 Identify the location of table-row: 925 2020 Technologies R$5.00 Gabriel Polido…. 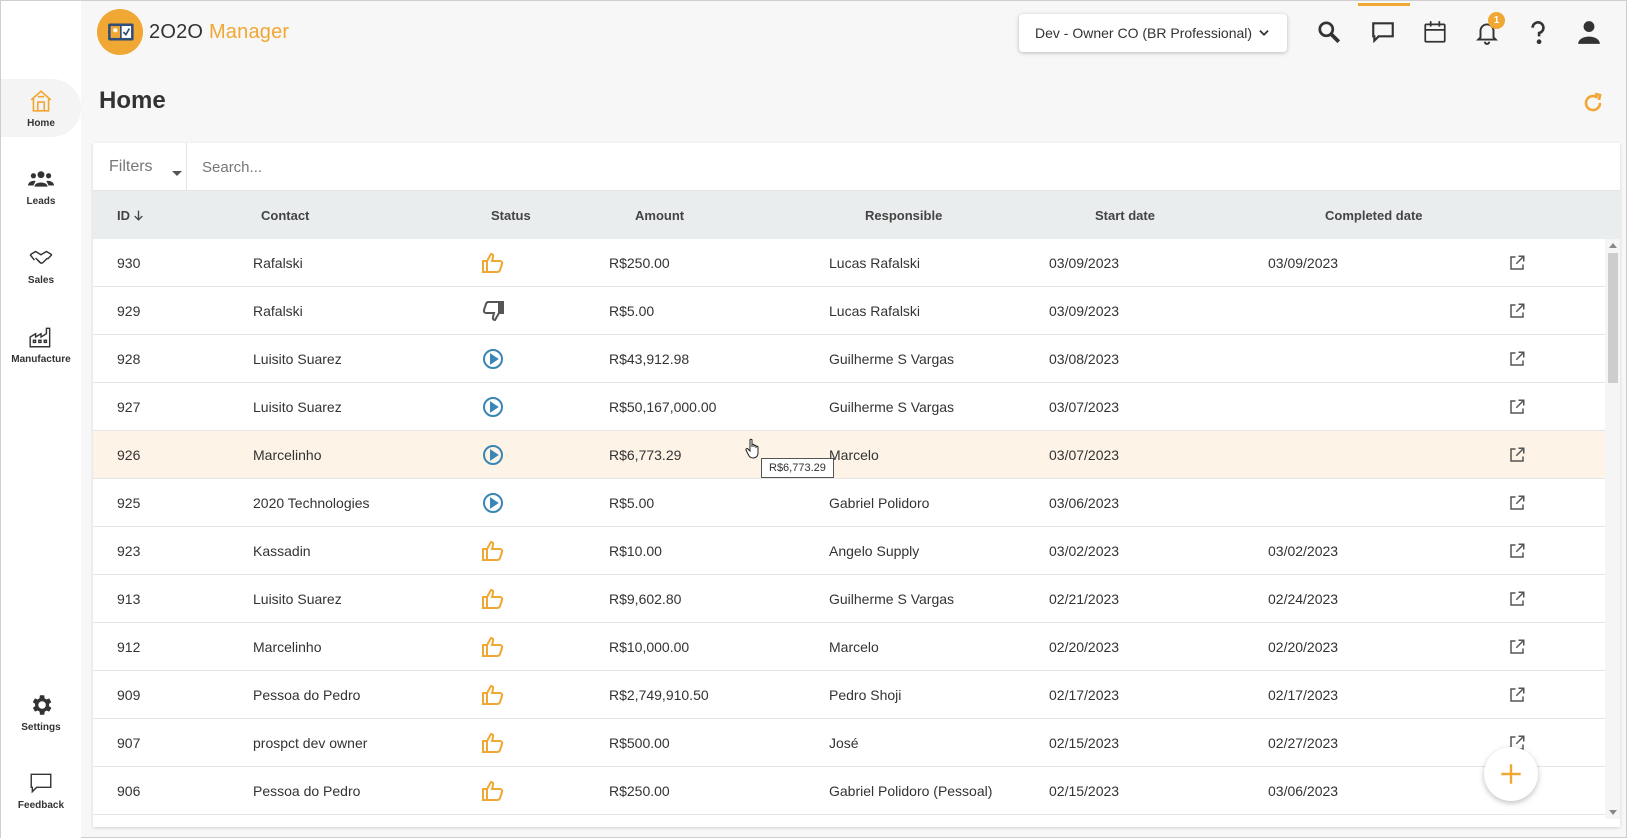
(849, 503).